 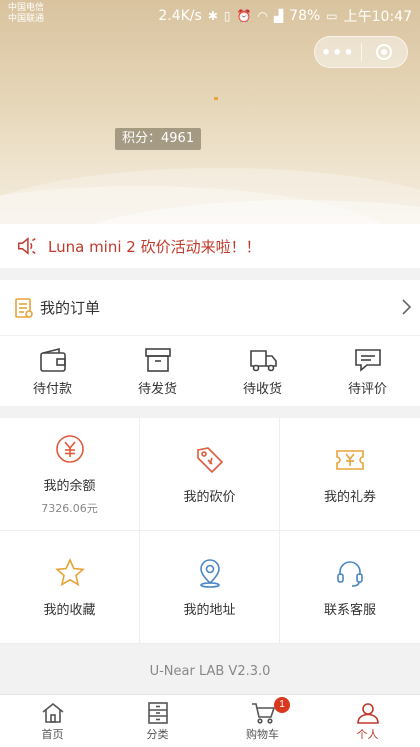 I want to click on tab-label: 个人, so click(x=367, y=734).